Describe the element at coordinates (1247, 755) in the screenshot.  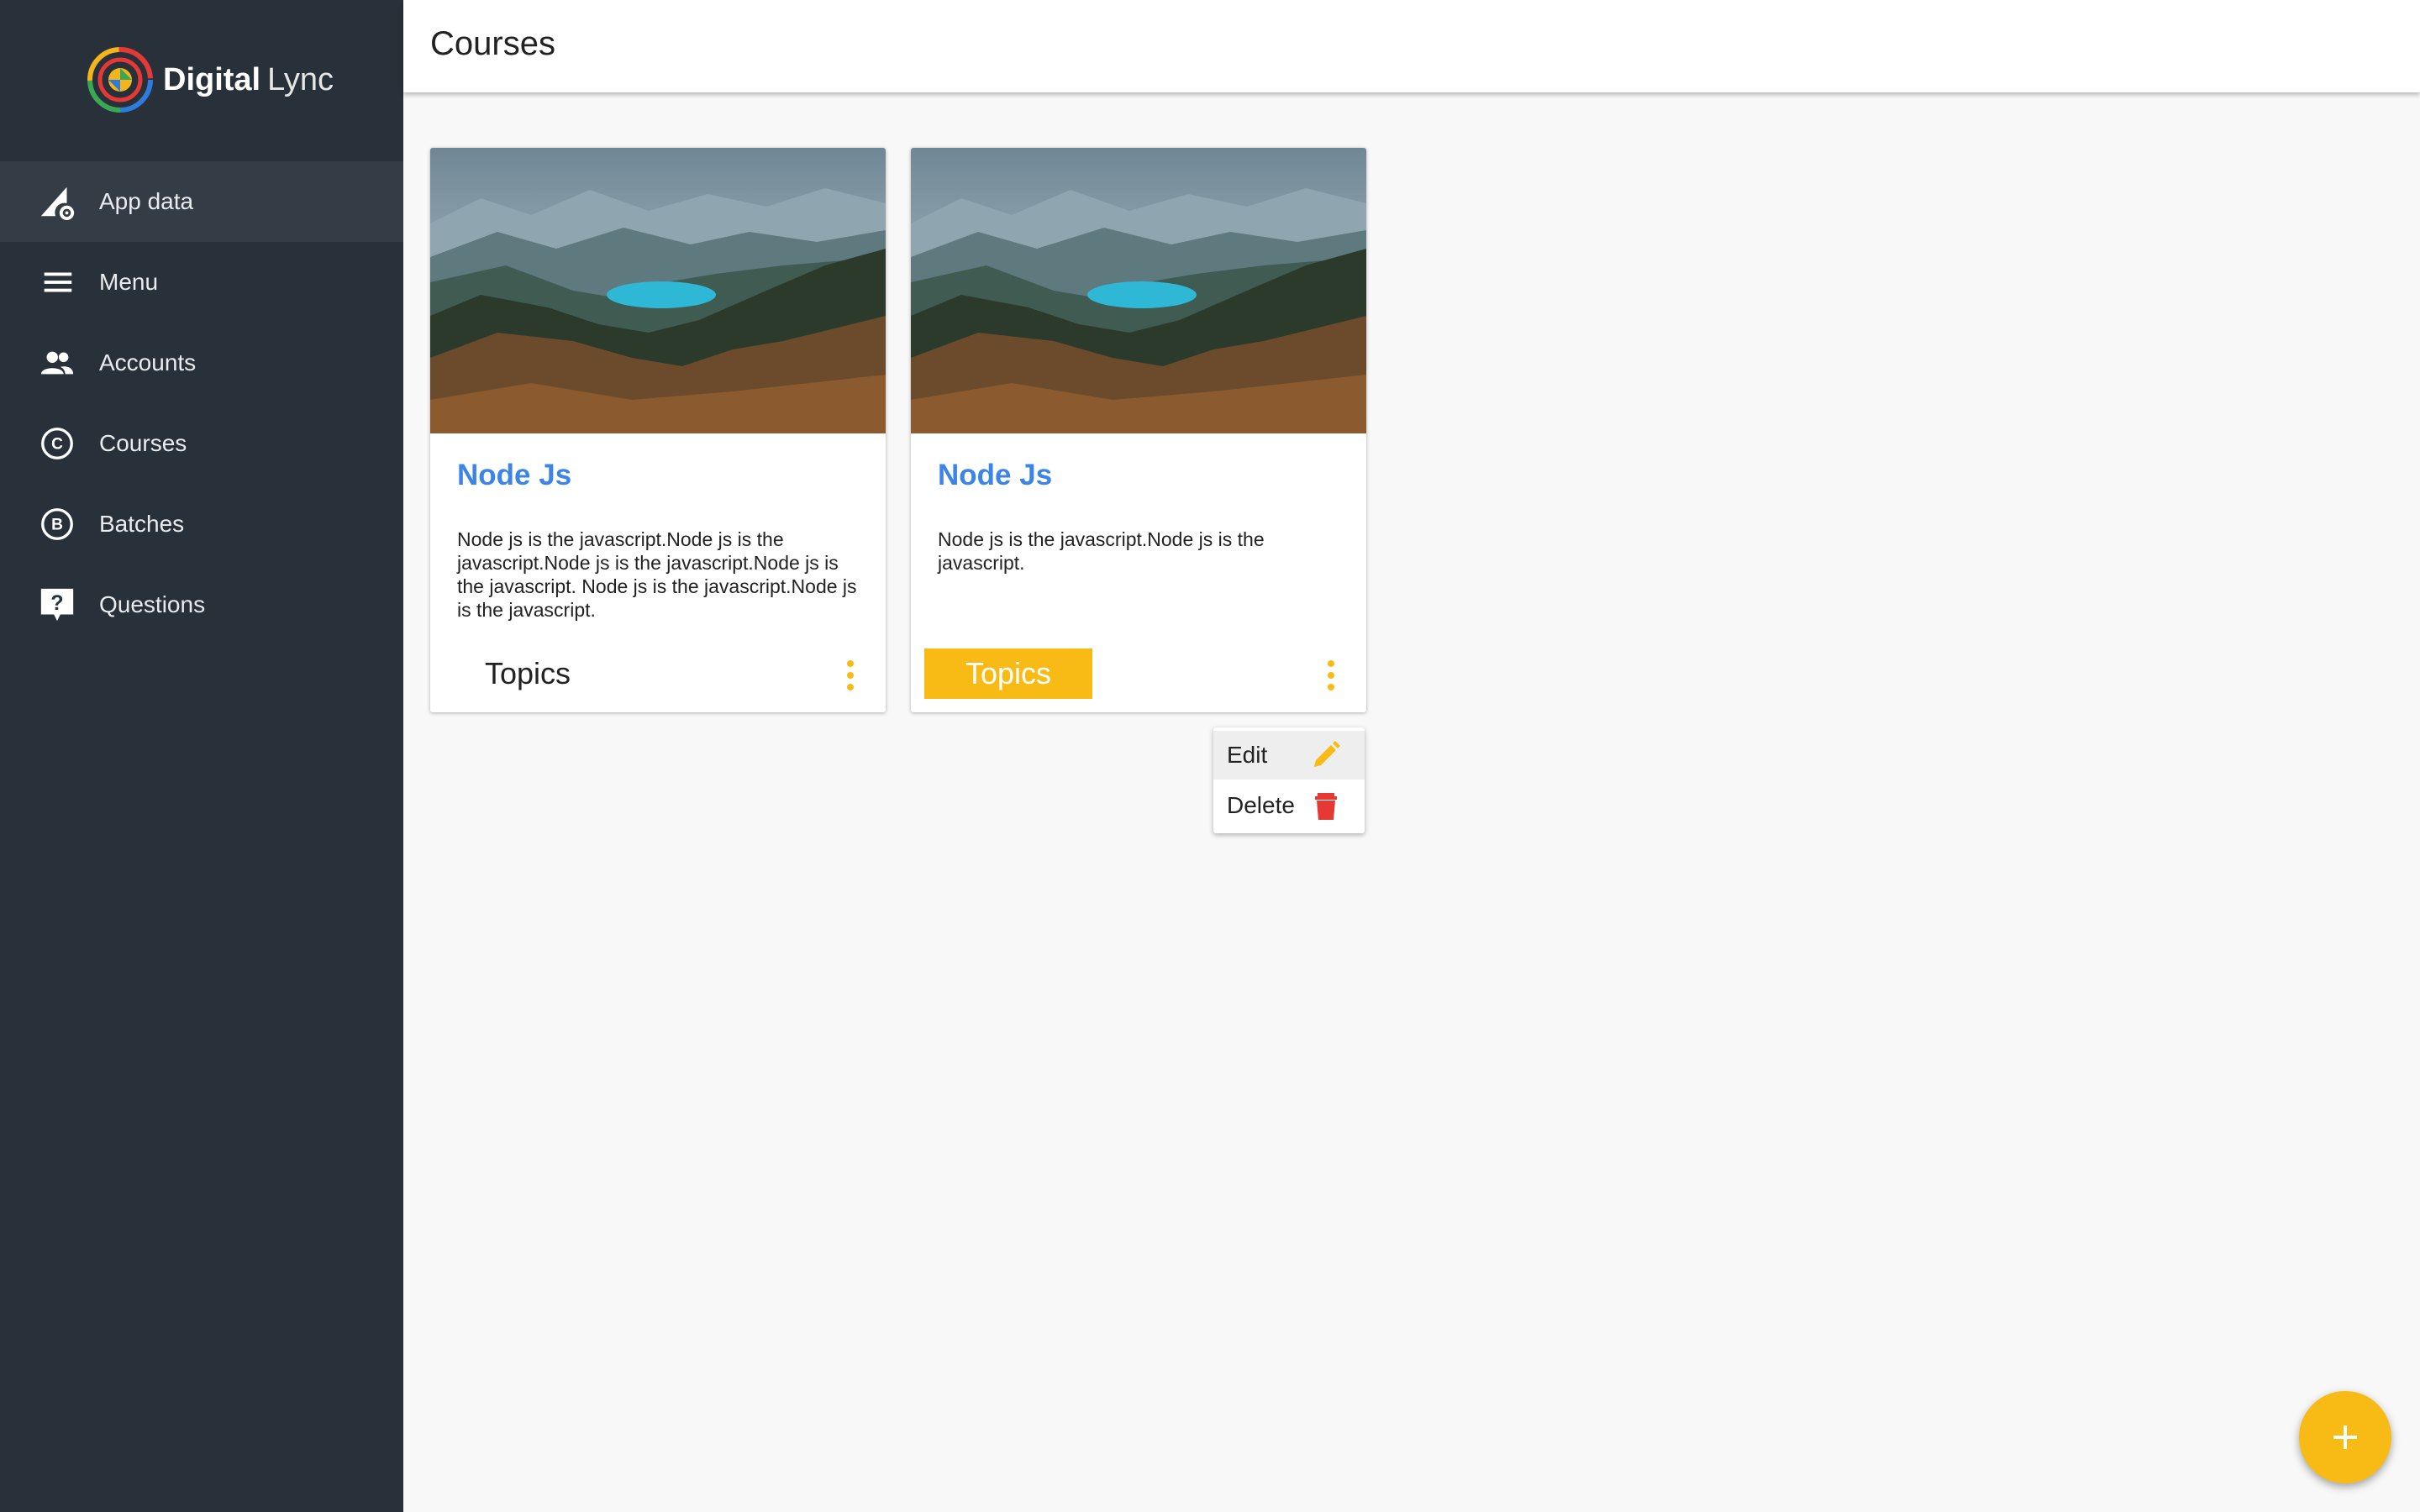
I see `menu-item-label: Edit` at that location.